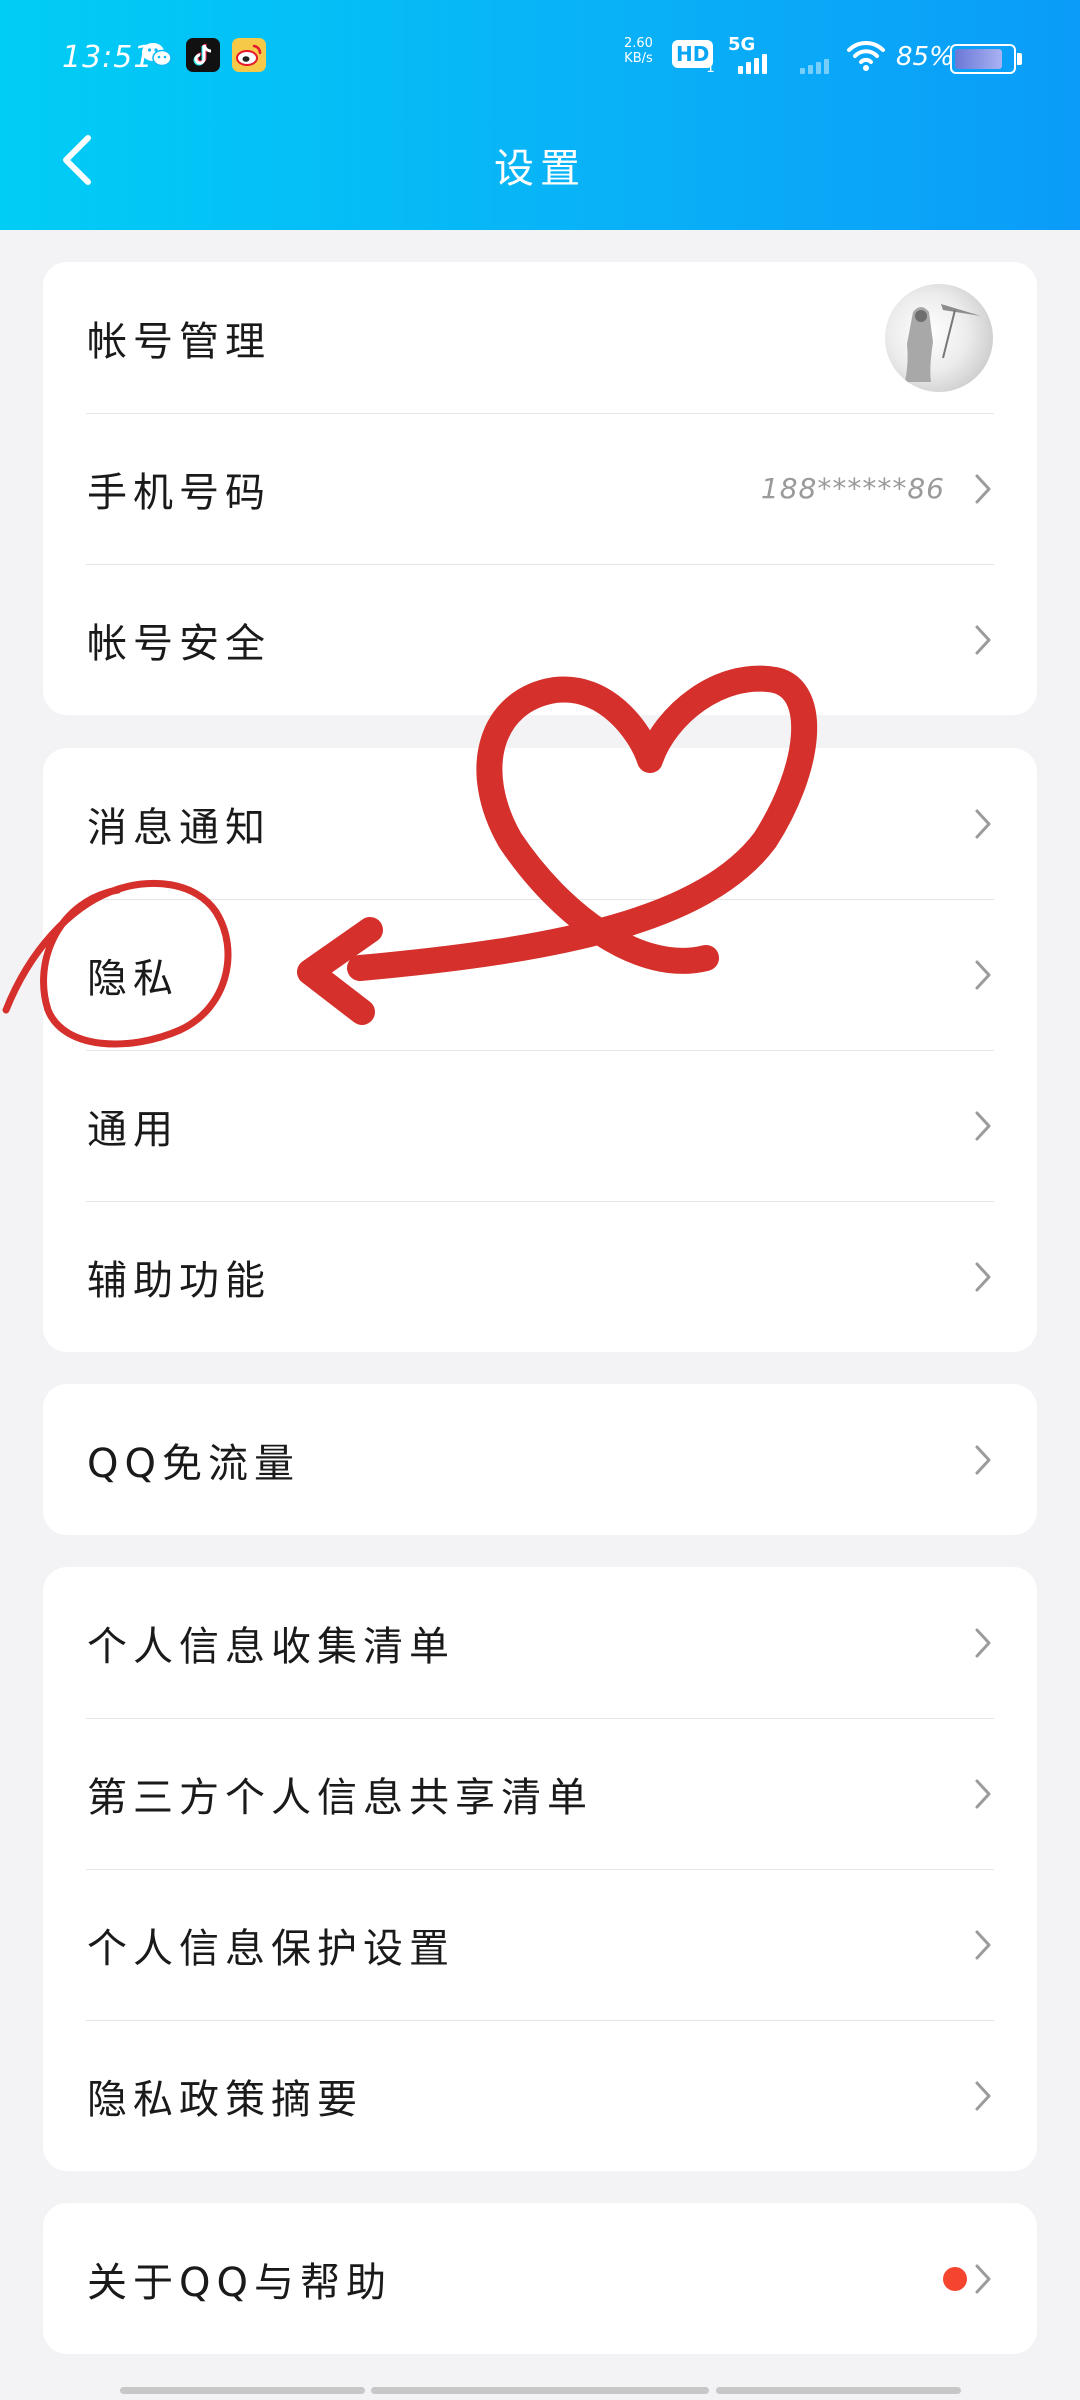 The width and height of the screenshot is (1080, 2400). Describe the element at coordinates (193, 1463) in the screenshot. I see `settings-row-label: QQ免流量` at that location.